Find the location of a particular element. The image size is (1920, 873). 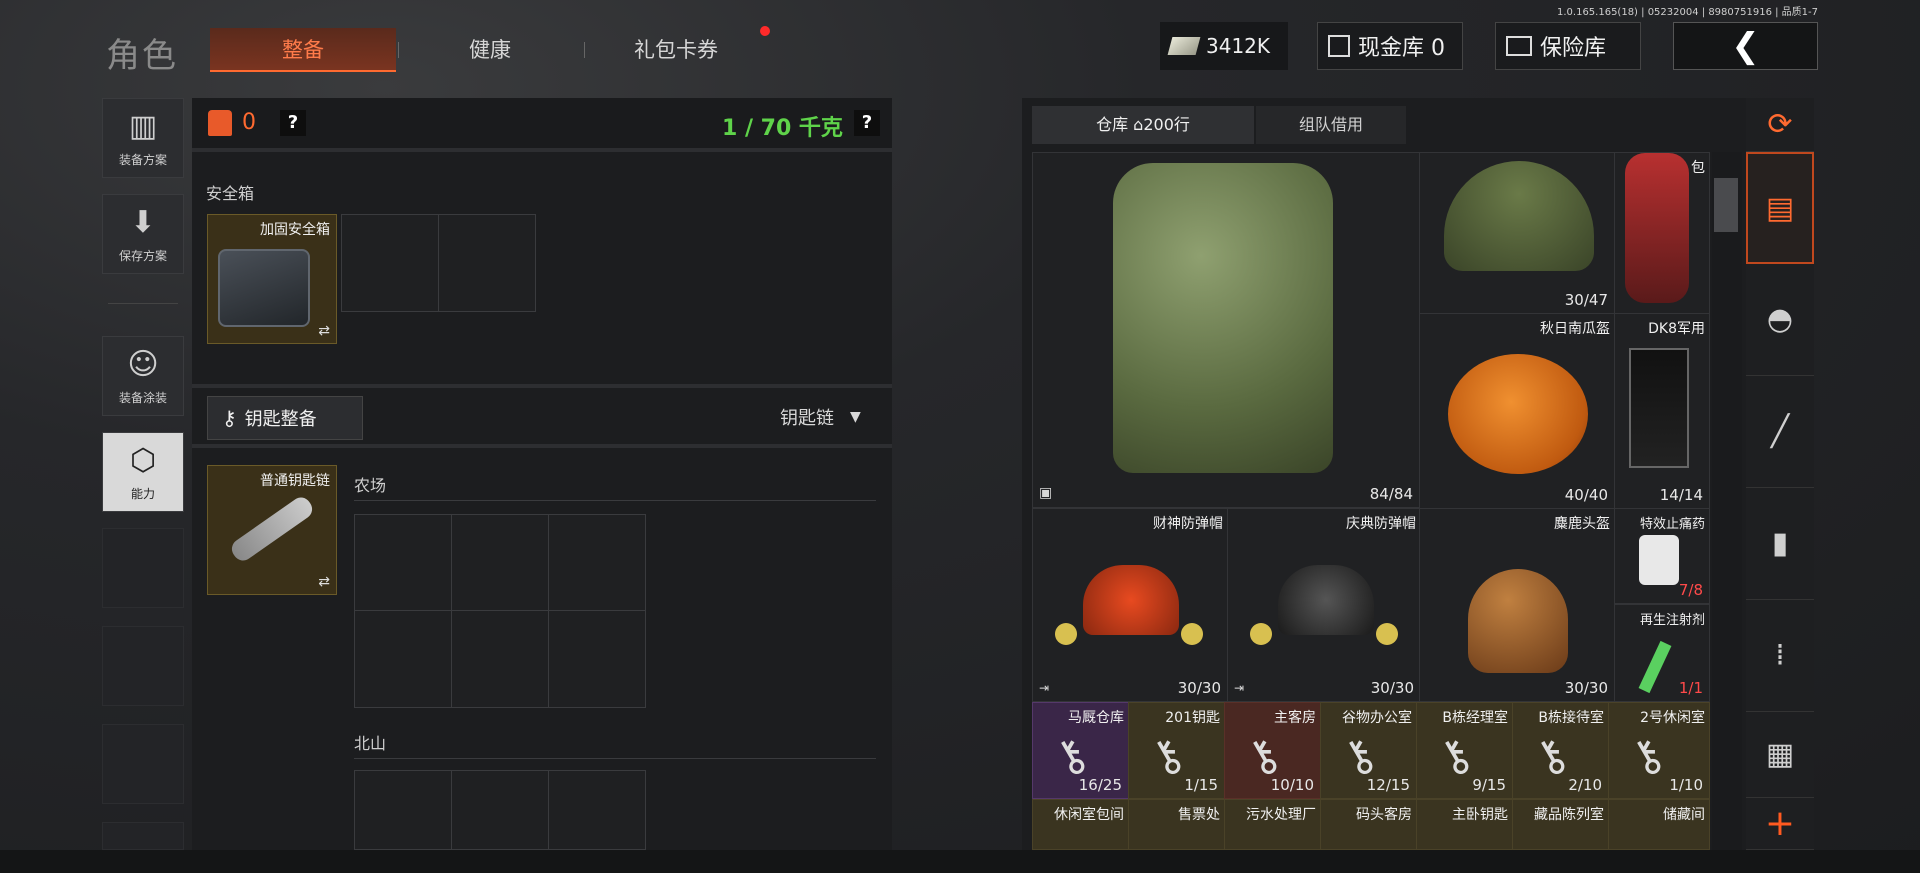

item-armor-vest: ▣ 84/84 is located at coordinates (1226, 330).